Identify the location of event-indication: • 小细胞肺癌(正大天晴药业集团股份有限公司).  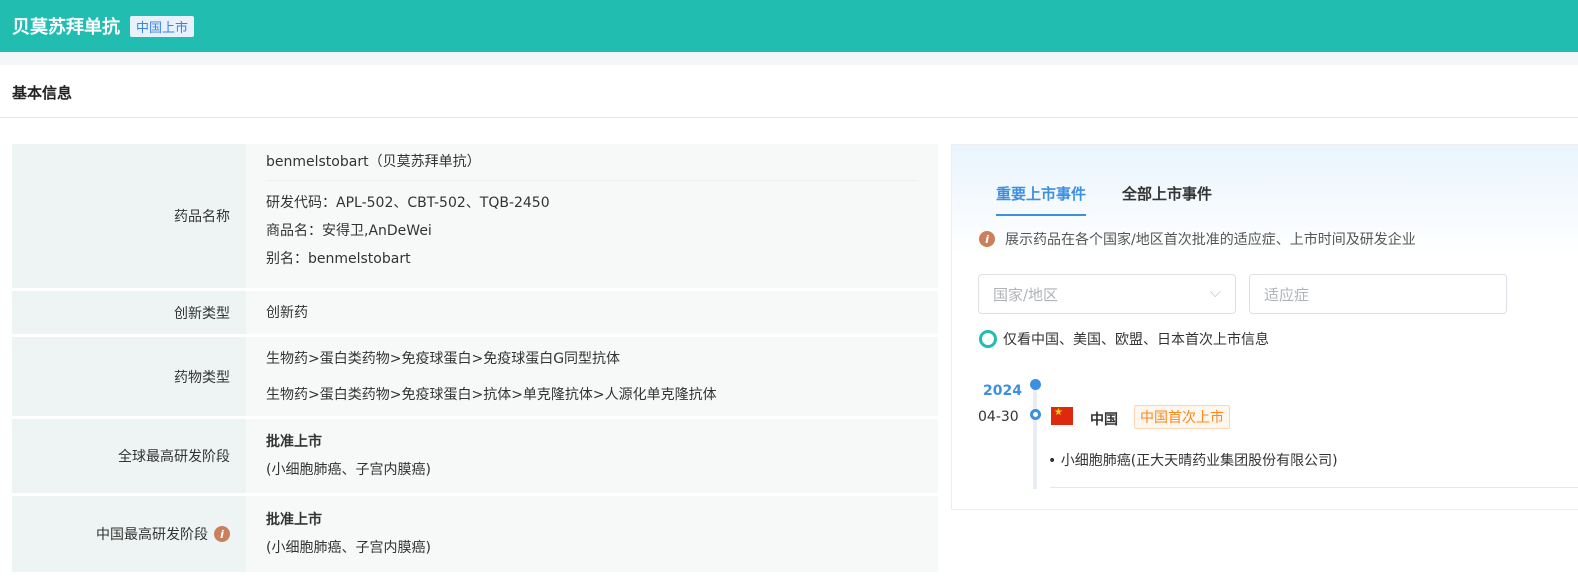
(1193, 461).